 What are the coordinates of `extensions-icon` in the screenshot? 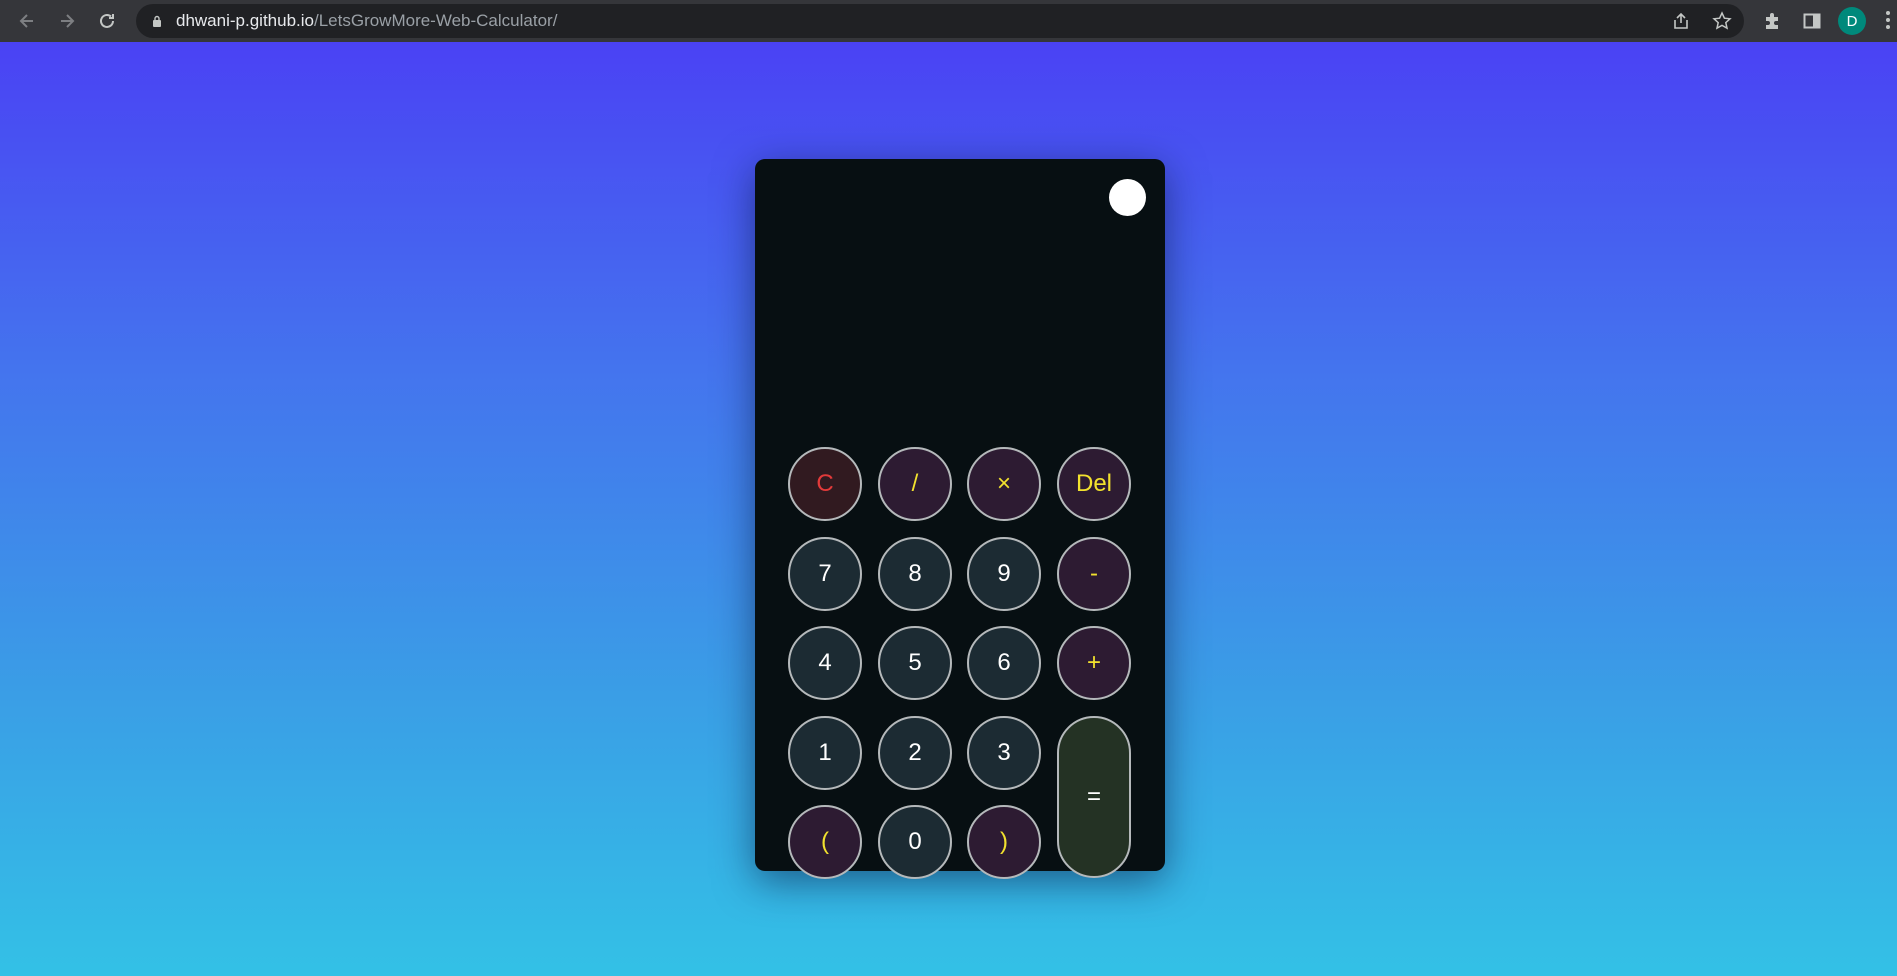 It's located at (1772, 21).